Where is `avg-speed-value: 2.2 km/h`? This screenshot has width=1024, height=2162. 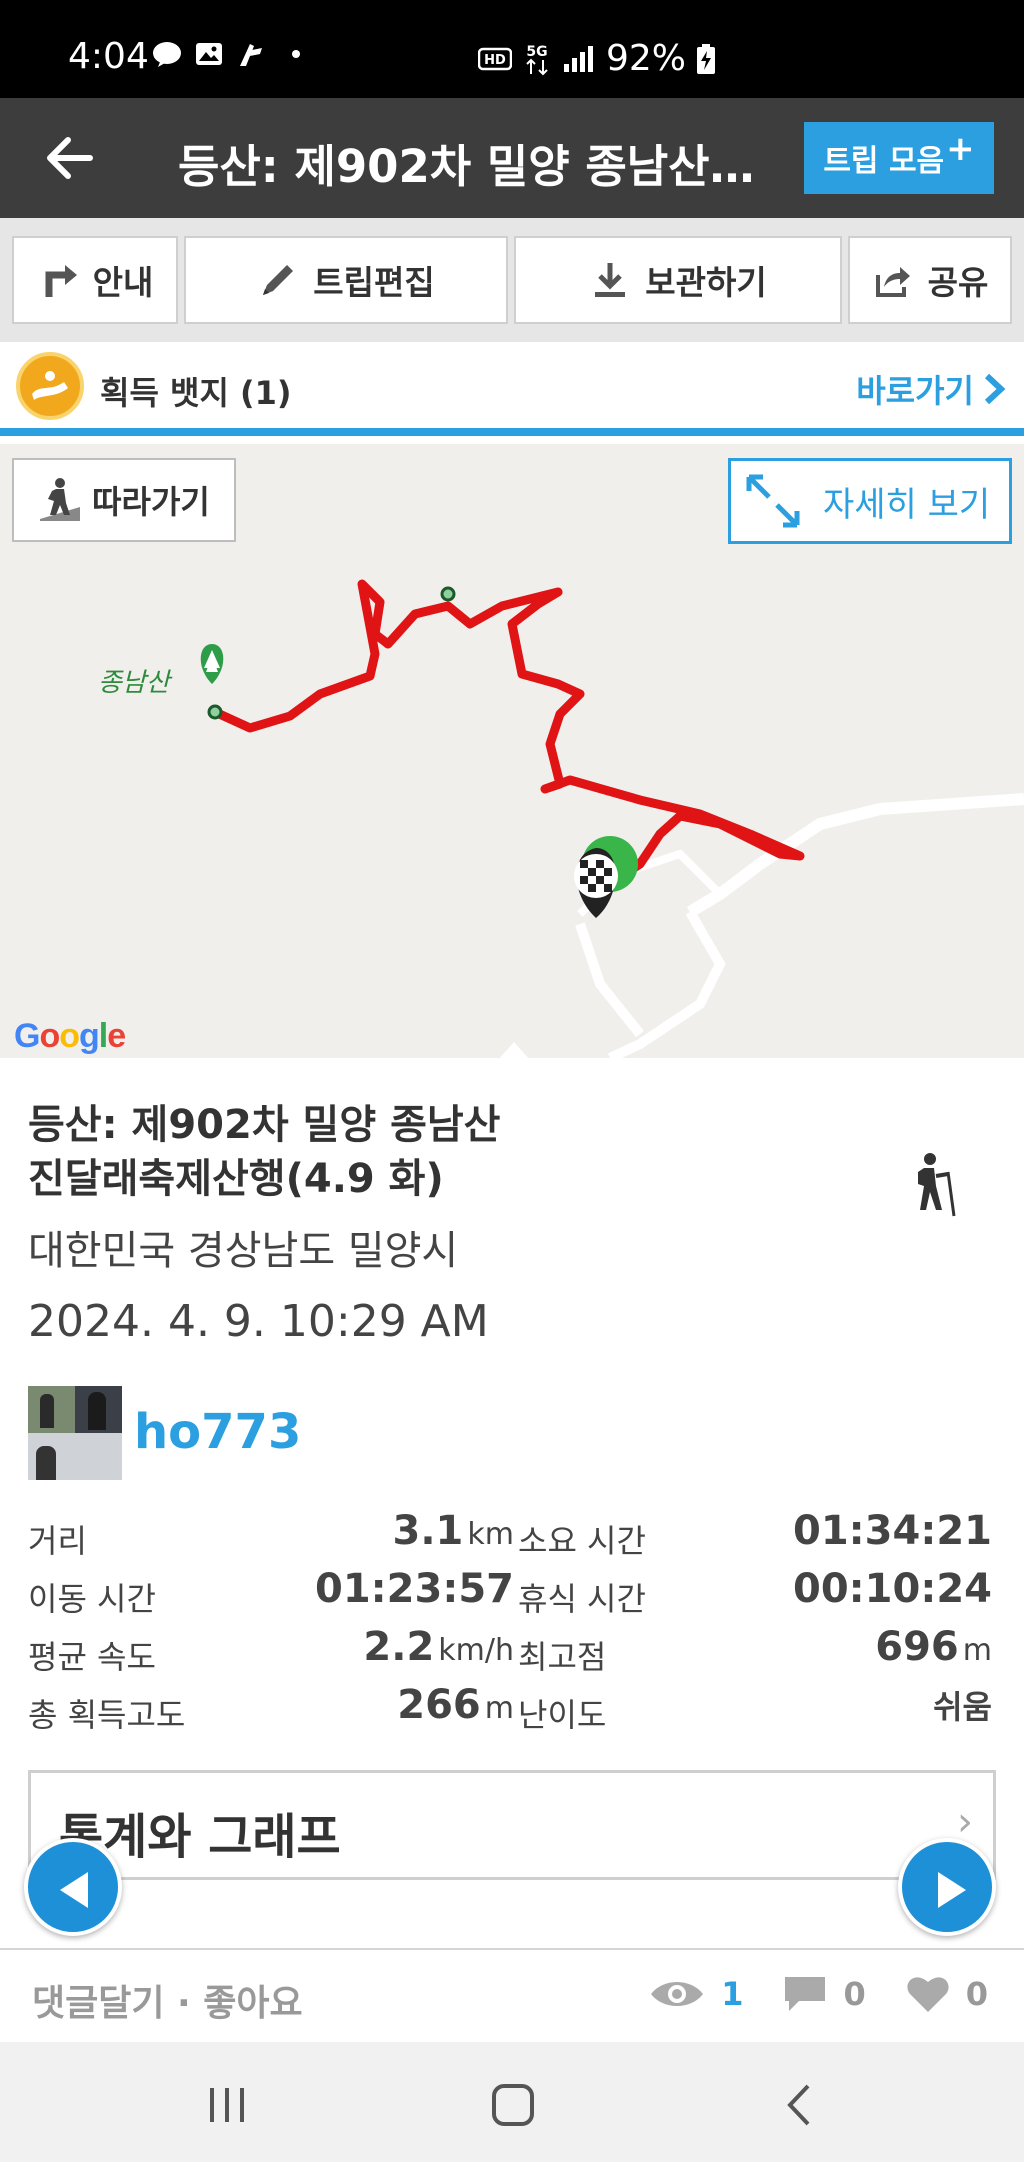 avg-speed-value: 2.2 km/h is located at coordinates (438, 1647).